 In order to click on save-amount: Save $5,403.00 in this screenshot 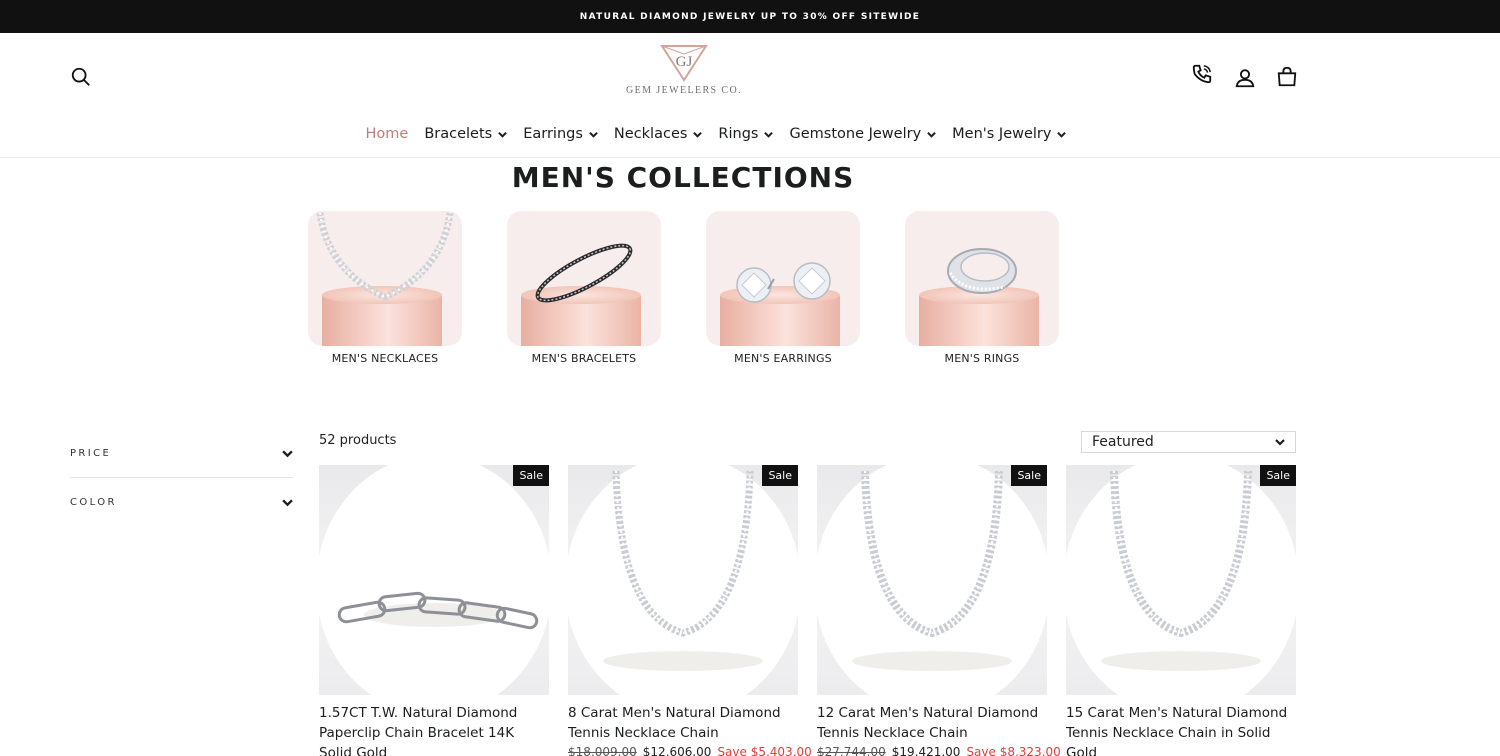, I will do `click(764, 750)`.